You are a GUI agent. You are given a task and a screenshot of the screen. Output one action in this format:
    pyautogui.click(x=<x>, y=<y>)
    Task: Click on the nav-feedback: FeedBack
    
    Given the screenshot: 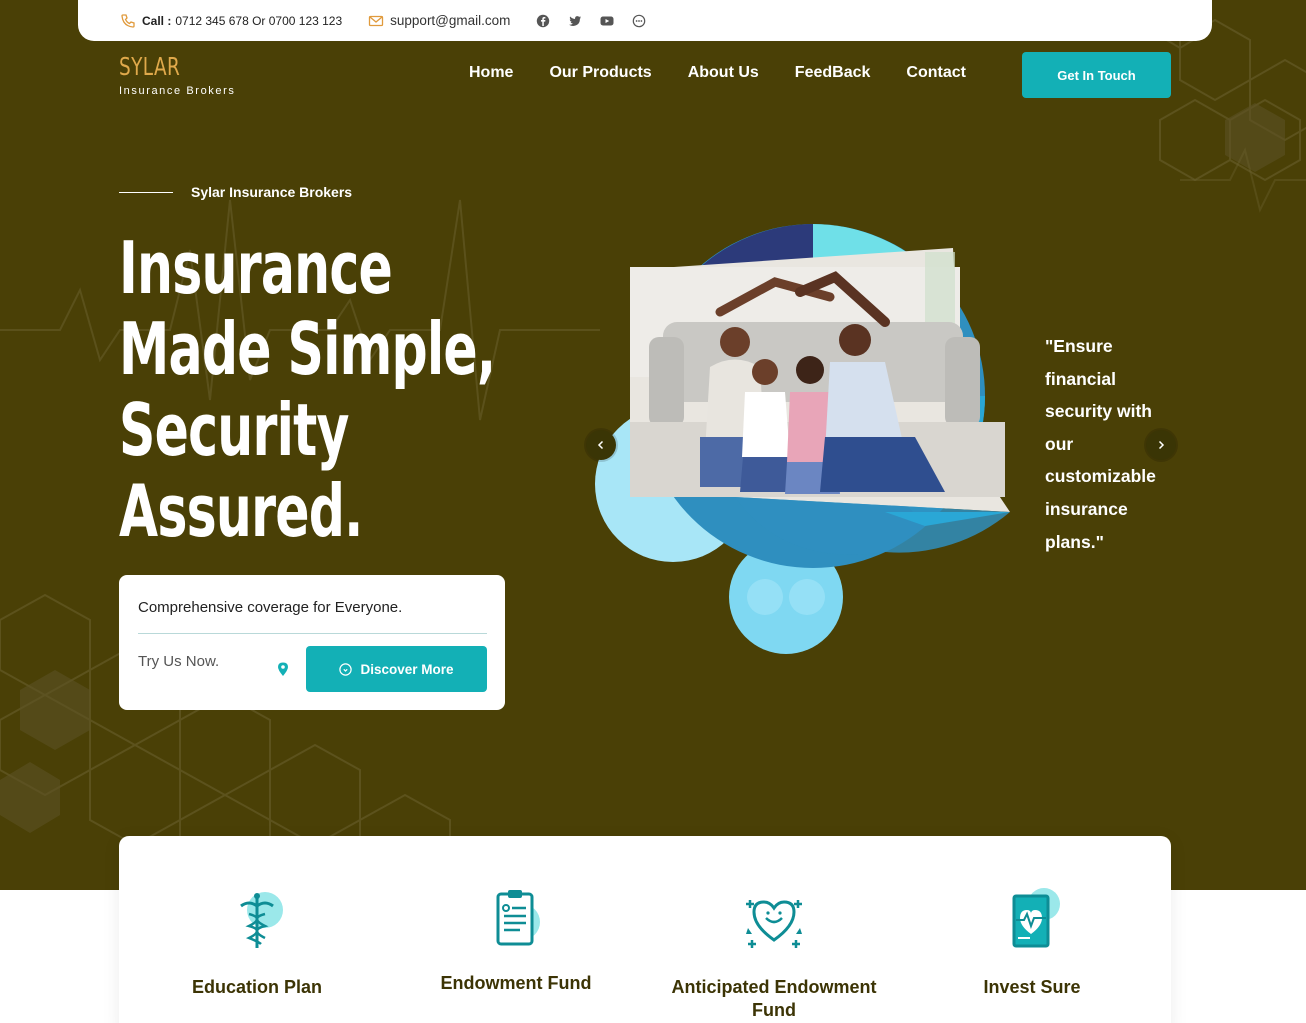 What is the action you would take?
    pyautogui.click(x=833, y=73)
    